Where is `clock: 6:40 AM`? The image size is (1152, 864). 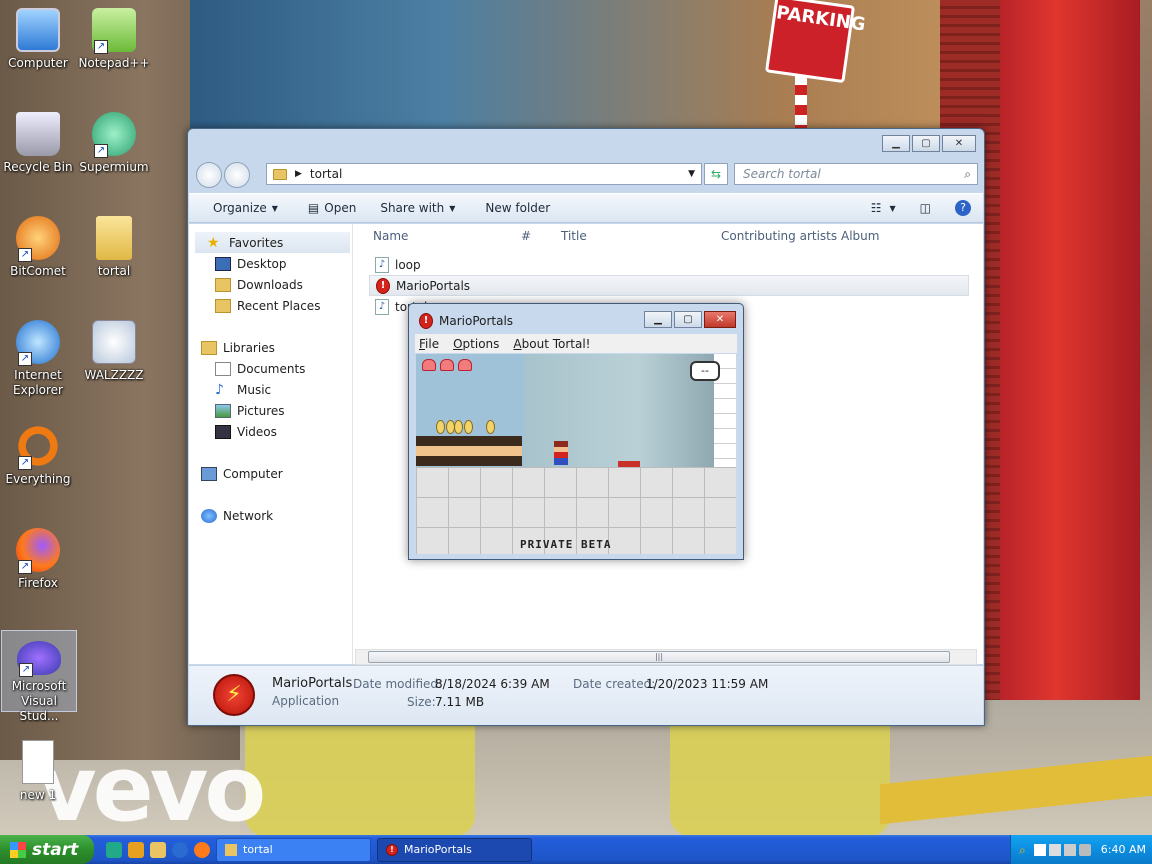 clock: 6:40 AM is located at coordinates (1123, 849).